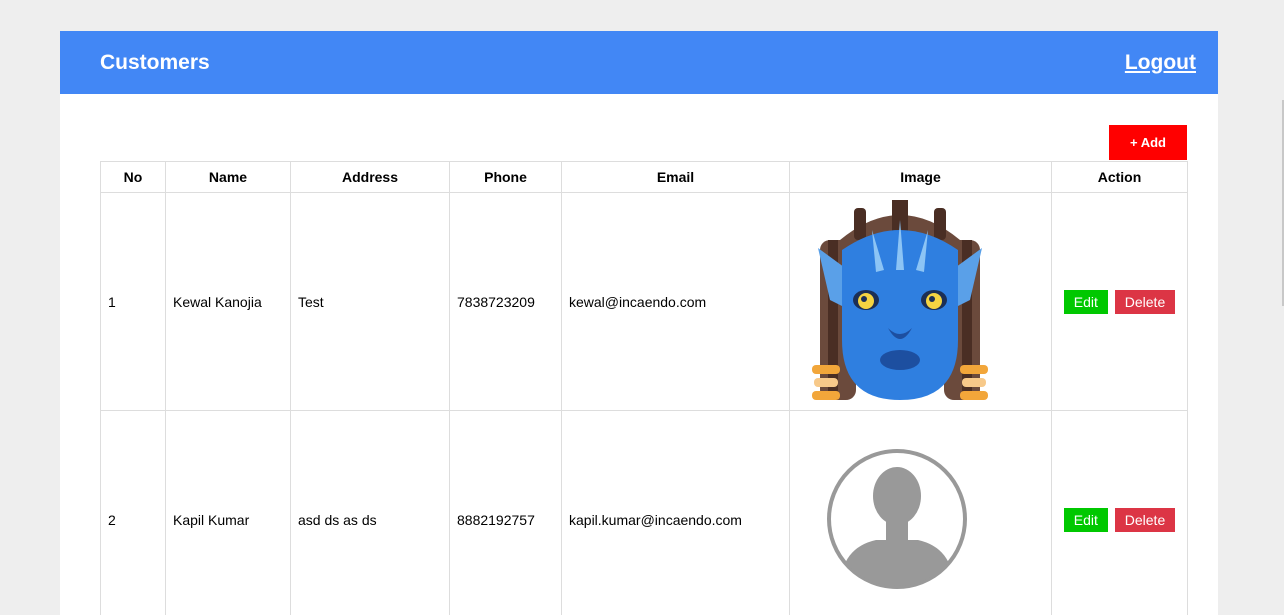  Describe the element at coordinates (920, 177) in the screenshot. I see `column-header-image: Image` at that location.